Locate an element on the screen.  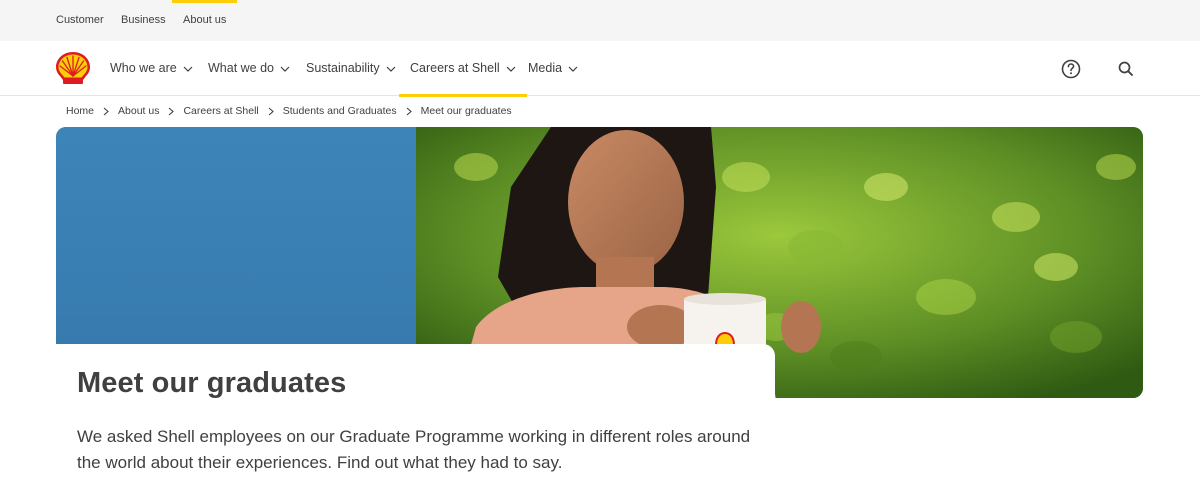
nav-what-we-do: What we do is located at coordinates (249, 68).